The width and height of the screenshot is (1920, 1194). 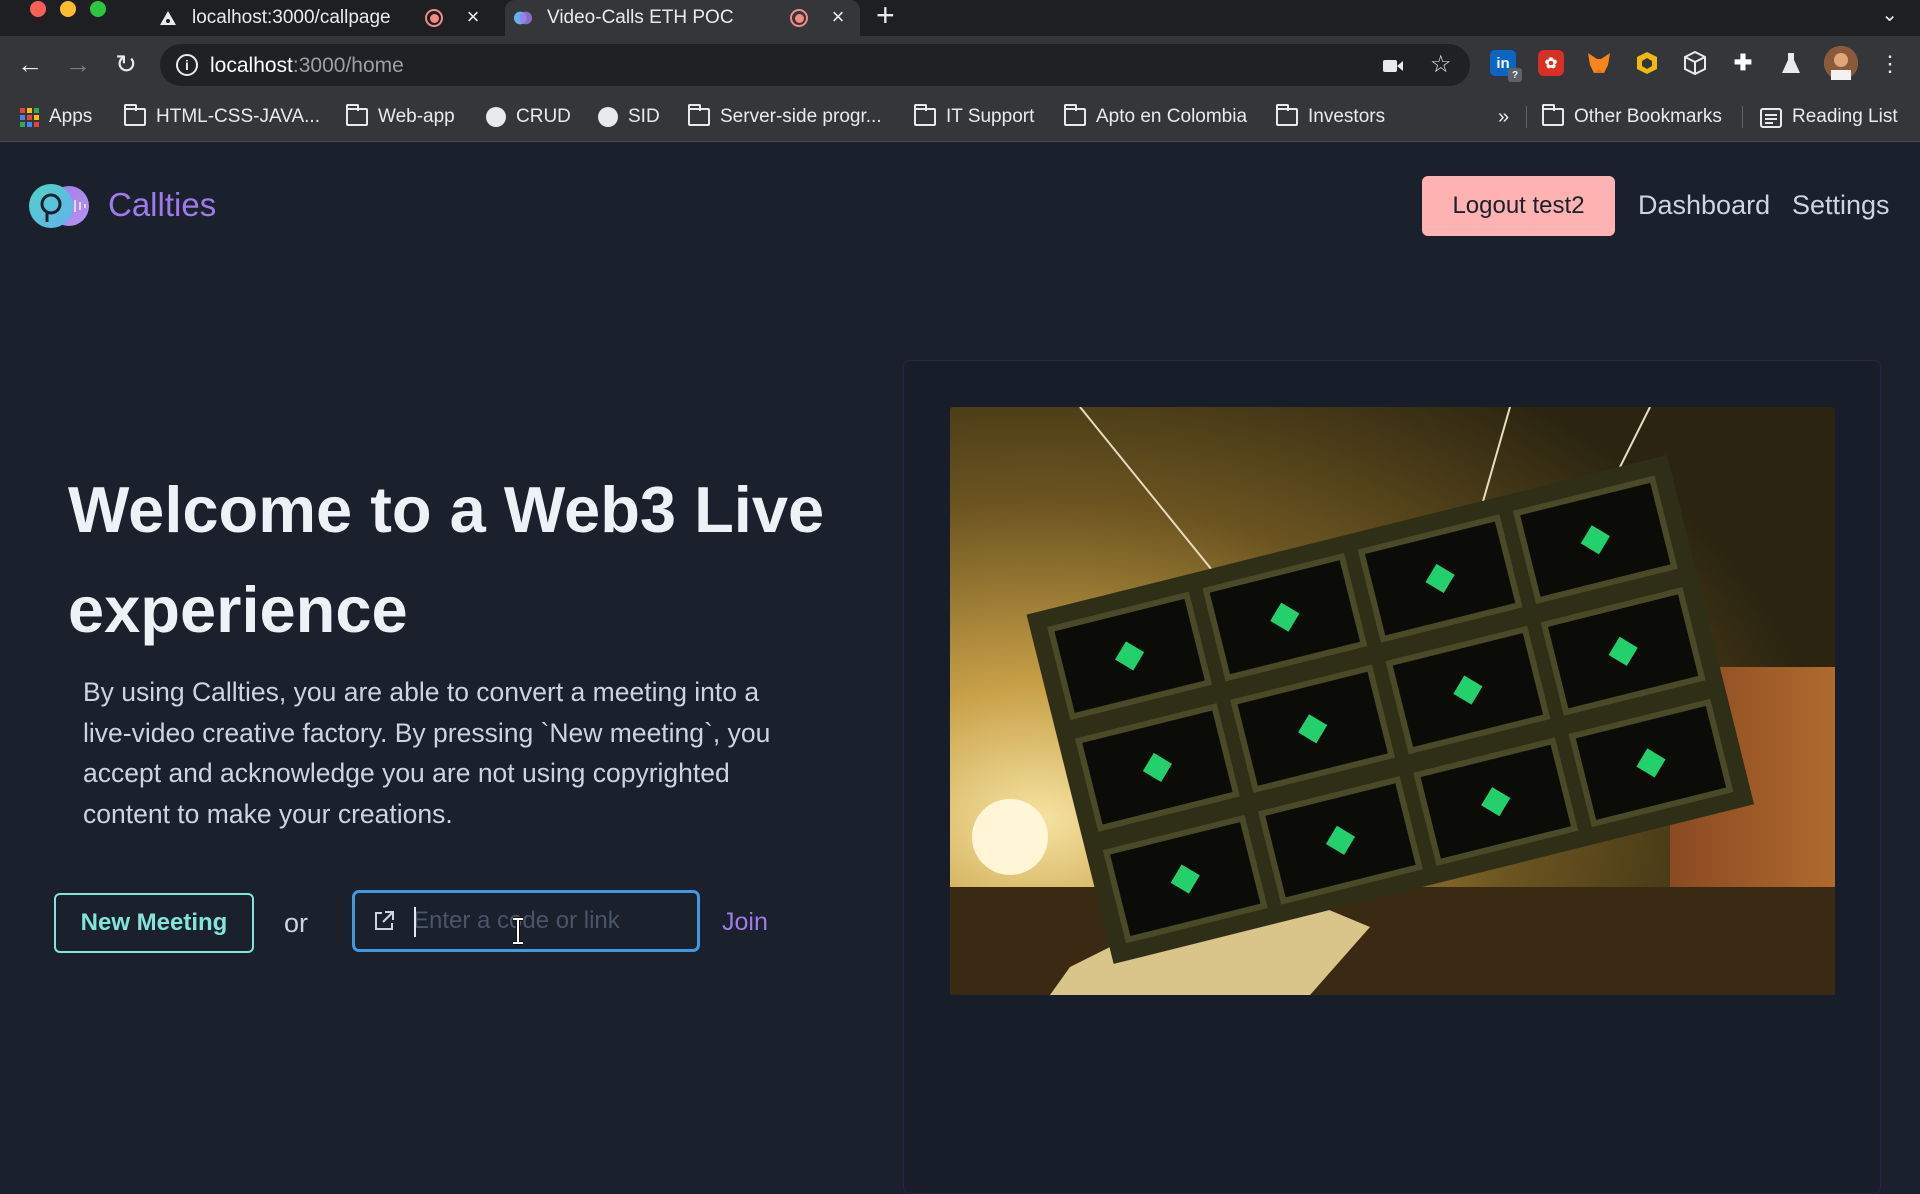 What do you see at coordinates (885, 15) in the screenshot?
I see `new-tab-icon: +` at bounding box center [885, 15].